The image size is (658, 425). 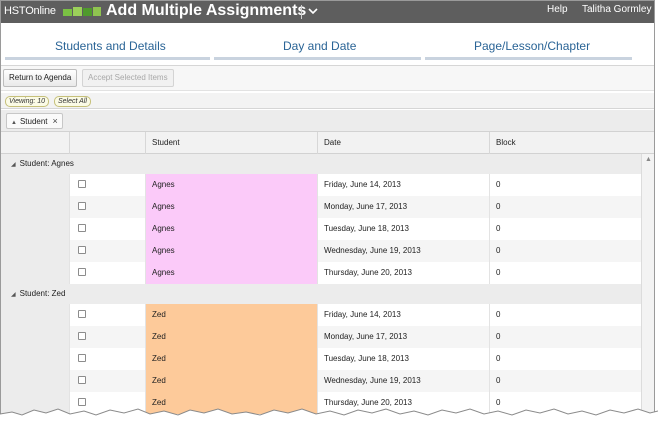 I want to click on select-all-link: Select All, so click(x=72, y=101).